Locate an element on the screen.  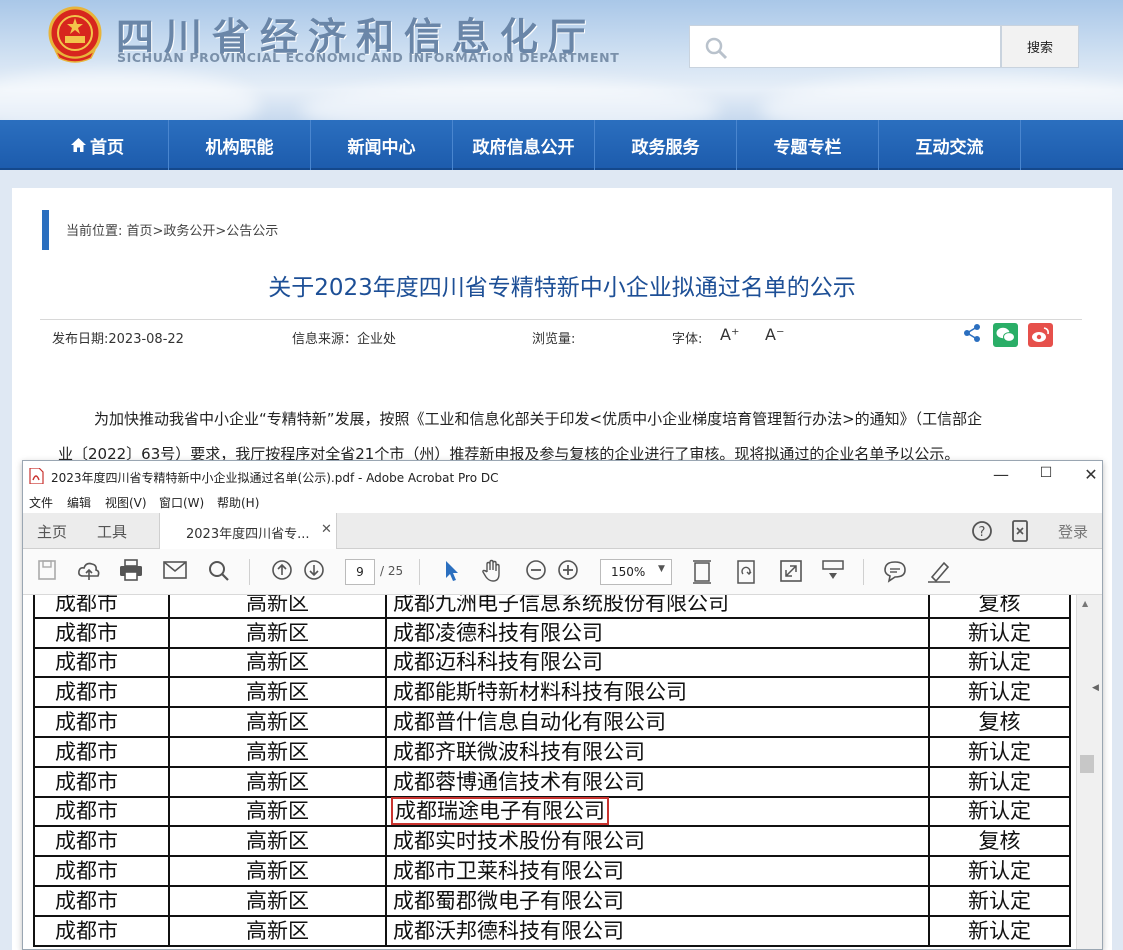
menu-help: 帮助(H) is located at coordinates (238, 502).